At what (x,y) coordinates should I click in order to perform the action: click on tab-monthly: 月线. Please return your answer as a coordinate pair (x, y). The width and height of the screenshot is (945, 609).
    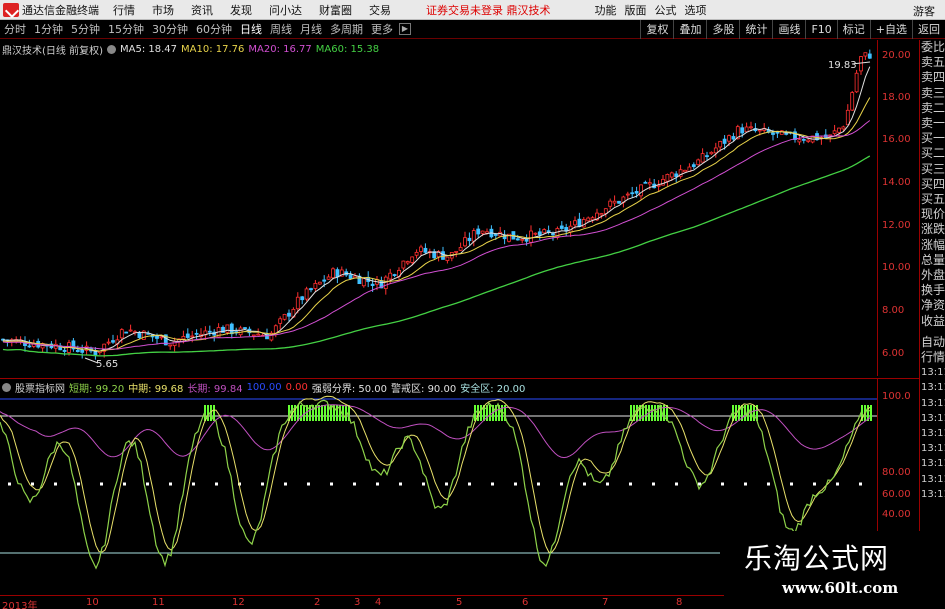
    Looking at the image, I should click on (311, 29).